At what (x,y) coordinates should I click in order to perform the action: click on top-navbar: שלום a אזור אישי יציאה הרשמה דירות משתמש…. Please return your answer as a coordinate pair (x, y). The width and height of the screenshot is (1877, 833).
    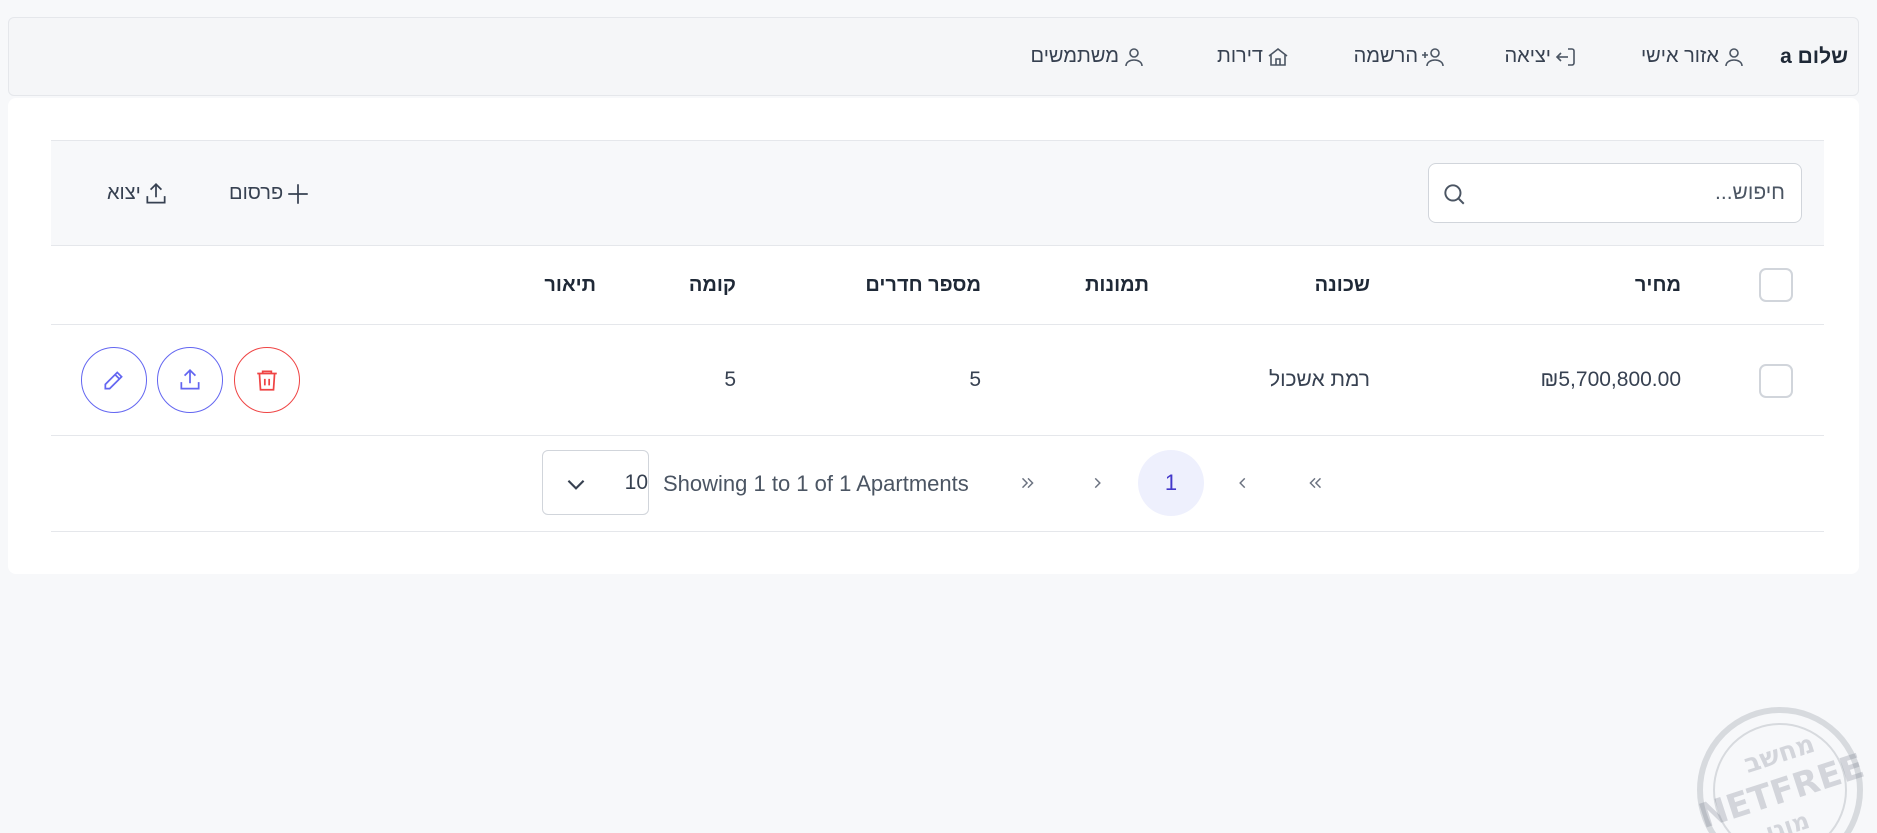
    Looking at the image, I should click on (933, 56).